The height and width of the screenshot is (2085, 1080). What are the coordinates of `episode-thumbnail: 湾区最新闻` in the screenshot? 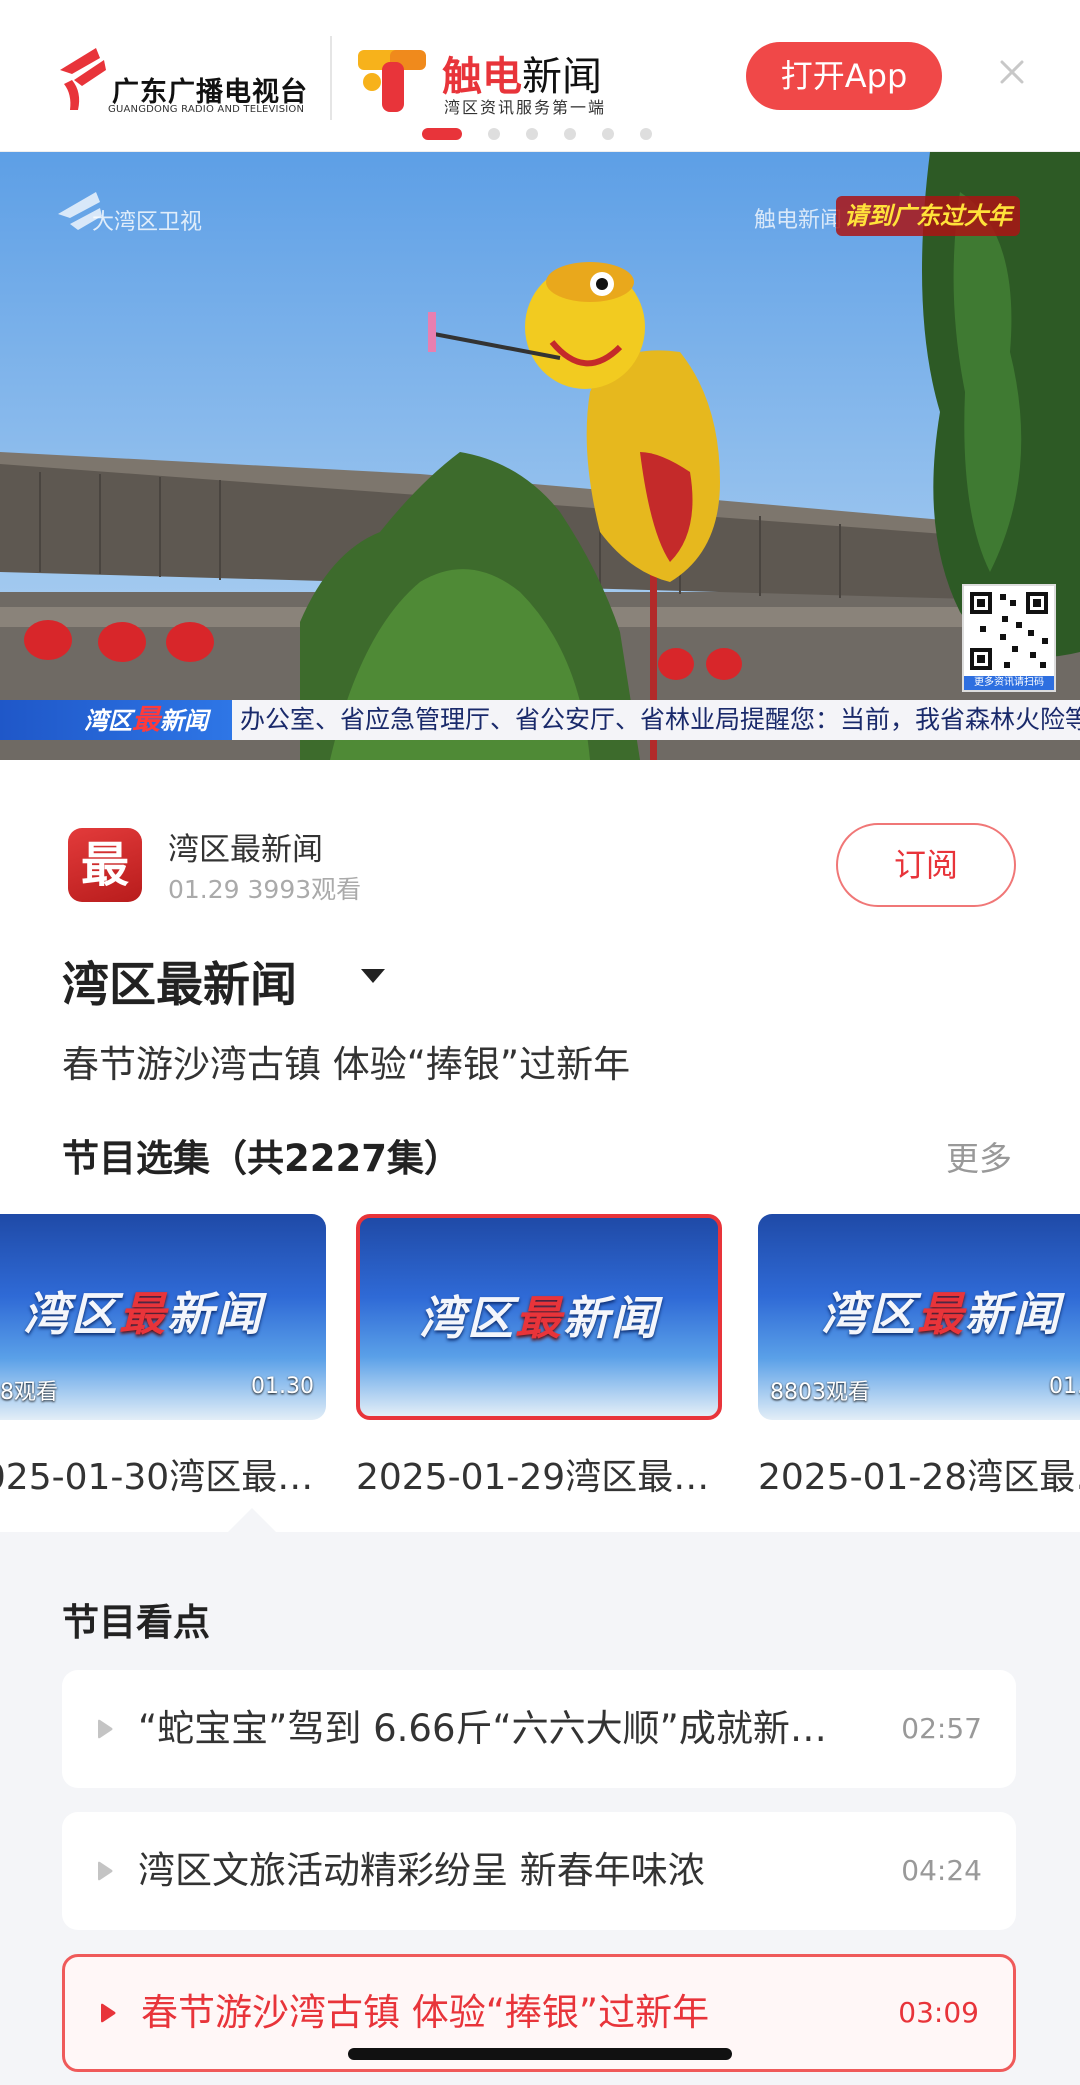 It's located at (539, 1317).